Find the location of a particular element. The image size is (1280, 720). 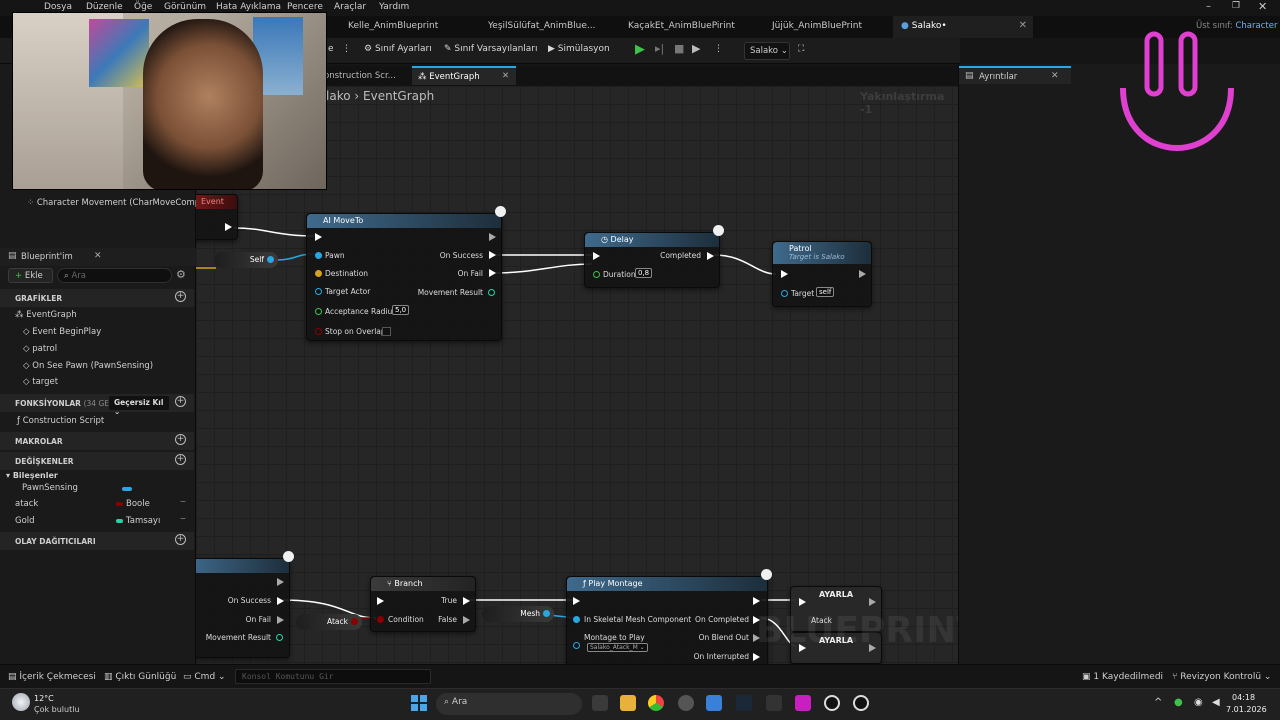

false-pin is located at coordinates (466, 620).